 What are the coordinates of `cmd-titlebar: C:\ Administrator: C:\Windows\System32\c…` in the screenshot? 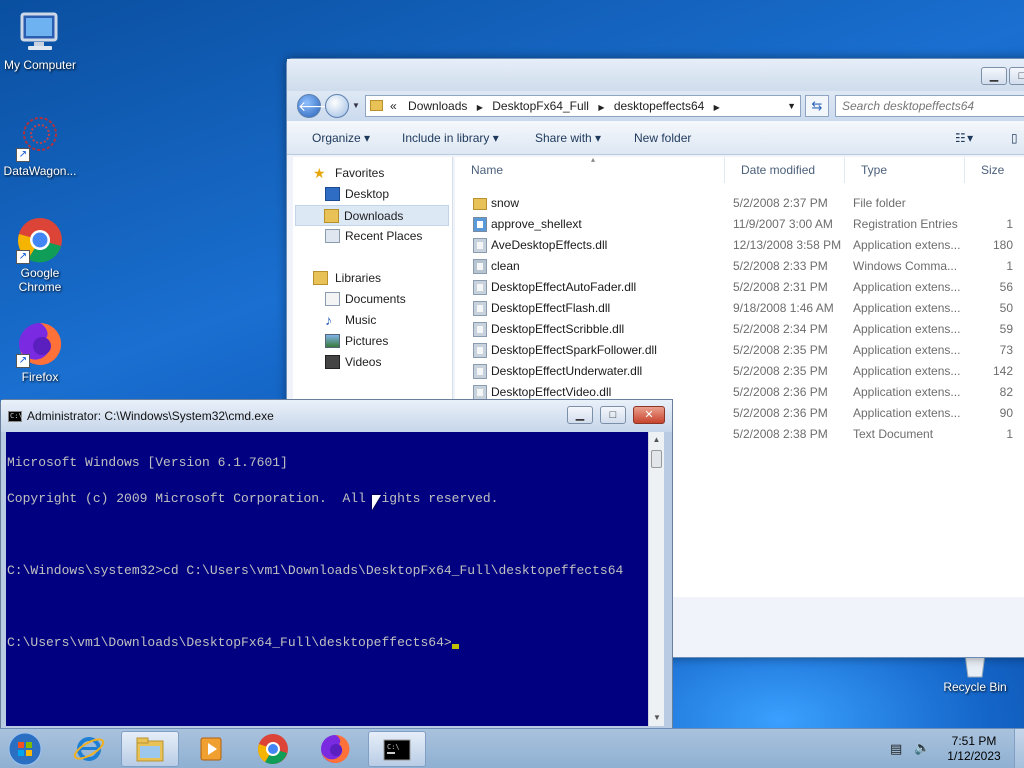 It's located at (336, 416).